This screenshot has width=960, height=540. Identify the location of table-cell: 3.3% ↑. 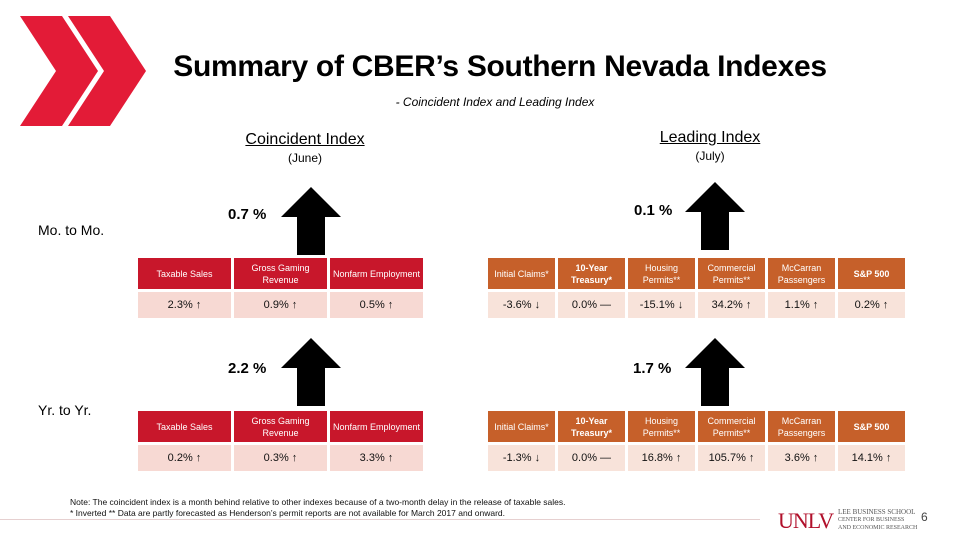
(376, 458).